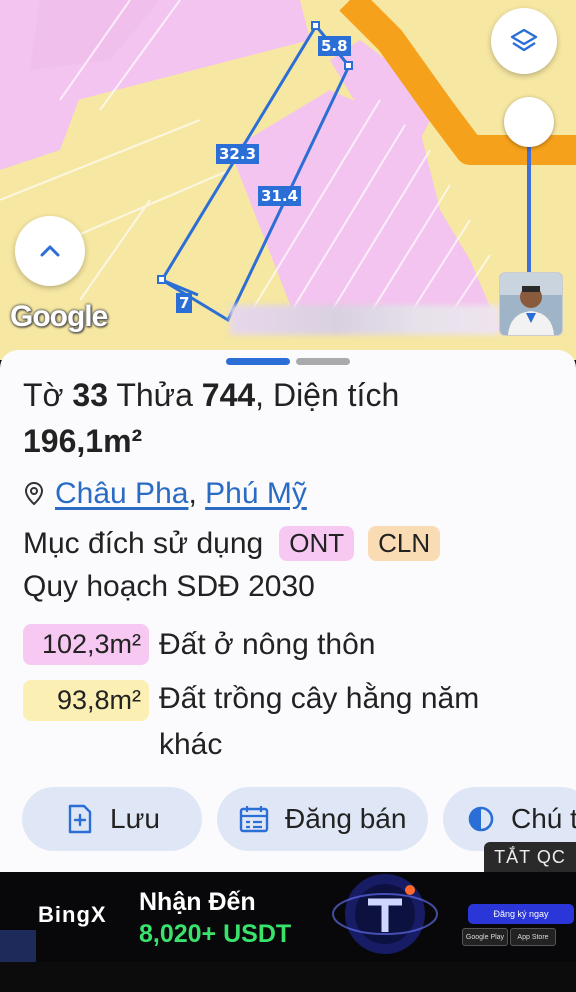  I want to click on street-view-thumbnail, so click(531, 304).